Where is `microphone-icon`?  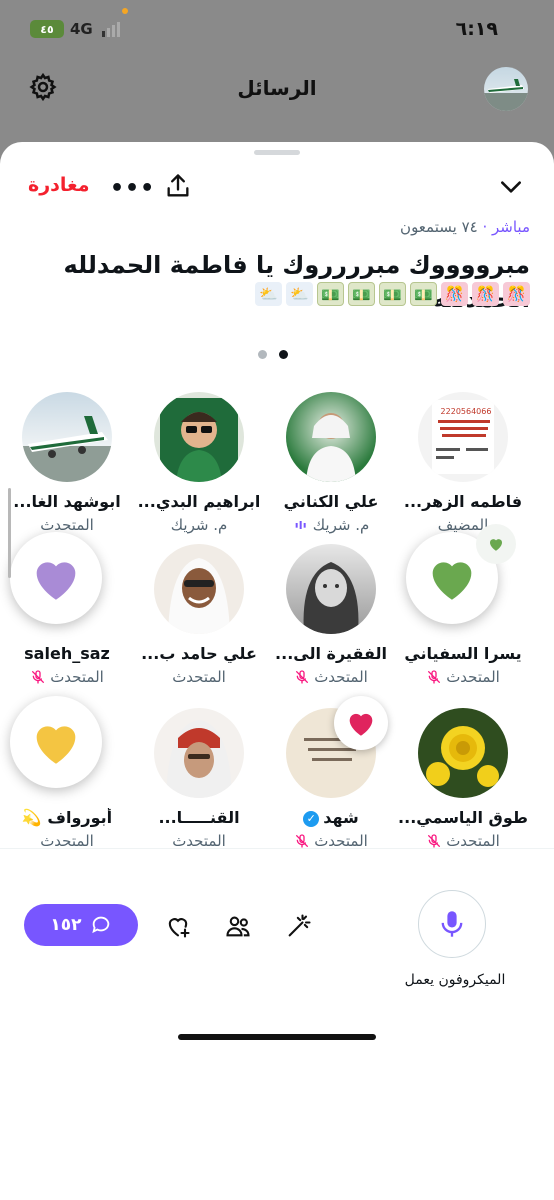
microphone-icon is located at coordinates (452, 924).